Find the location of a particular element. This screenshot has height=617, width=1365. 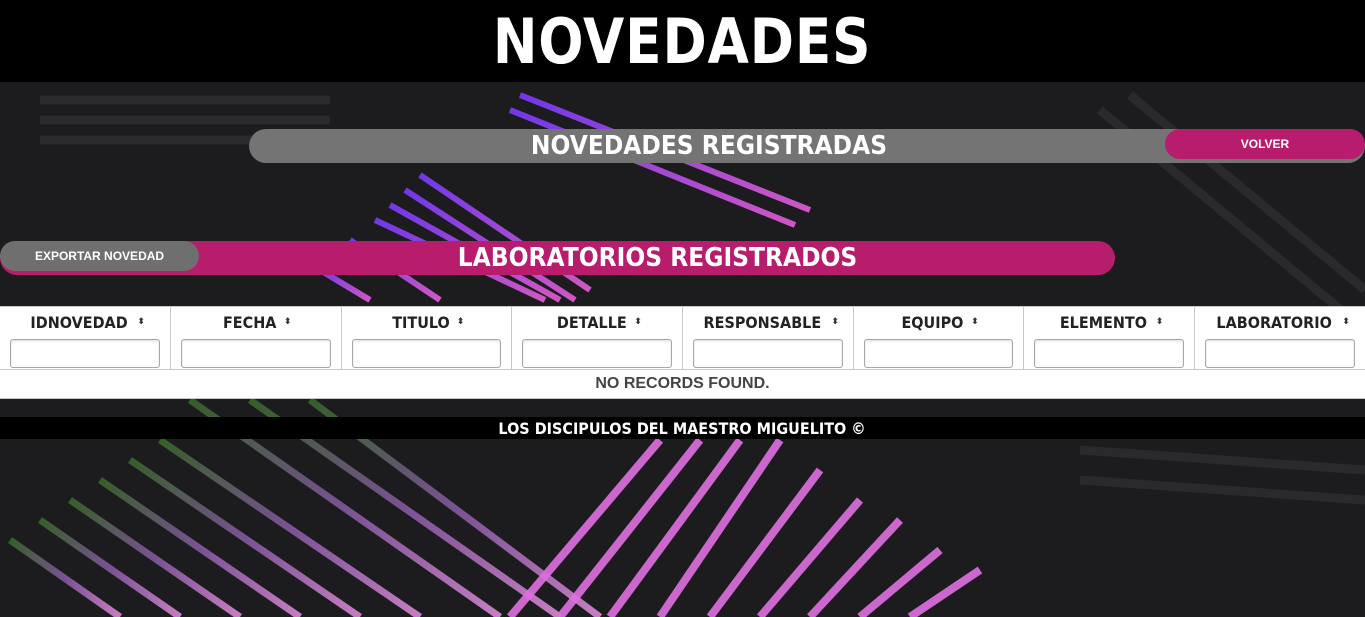

sort-header-titulo: TITULO ⬍ is located at coordinates (427, 322).